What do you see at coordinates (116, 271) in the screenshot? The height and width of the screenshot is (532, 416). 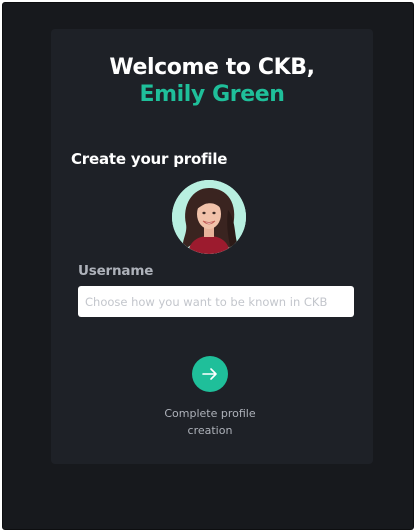 I see `username-label: Username` at bounding box center [116, 271].